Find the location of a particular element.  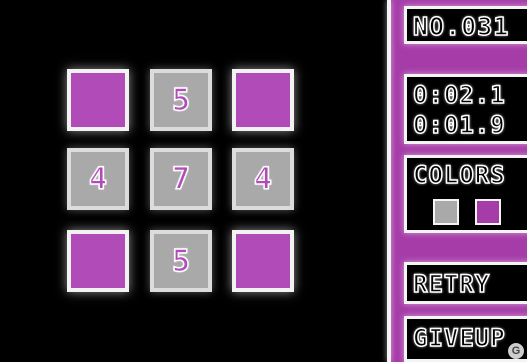

tile-number: 7 is located at coordinates (181, 179).